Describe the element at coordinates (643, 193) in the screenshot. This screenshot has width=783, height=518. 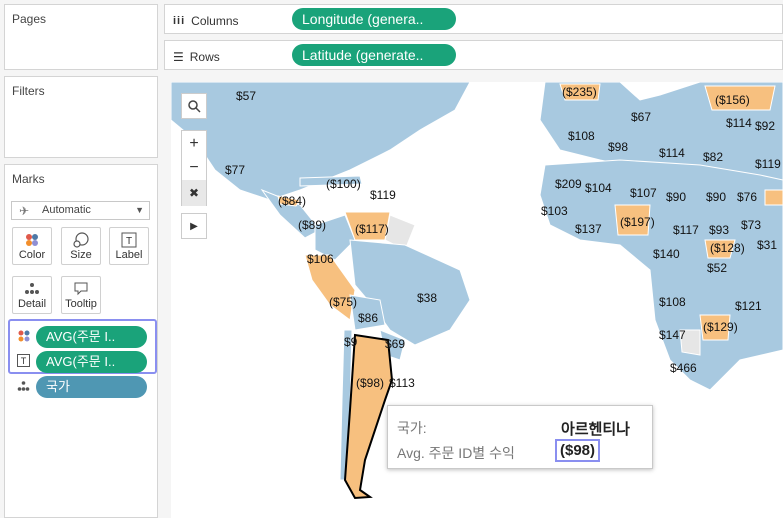
I see `map-value-label: $107` at that location.